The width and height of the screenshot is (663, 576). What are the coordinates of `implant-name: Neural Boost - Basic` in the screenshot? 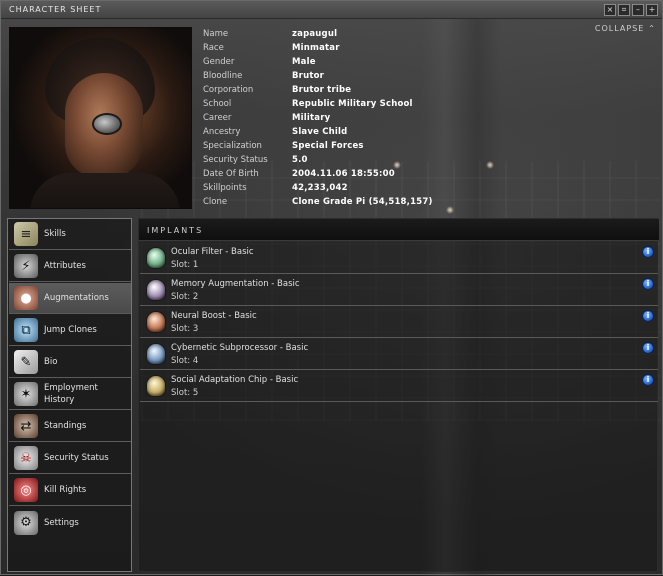 It's located at (214, 316).